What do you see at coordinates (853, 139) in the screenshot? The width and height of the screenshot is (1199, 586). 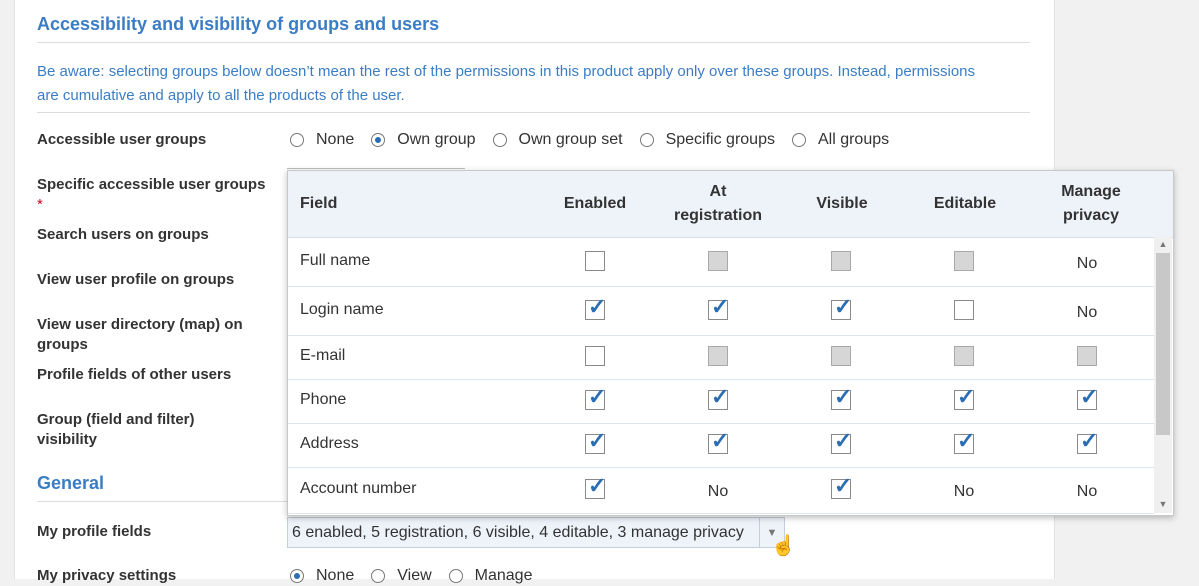 I see `radio-label: All groups` at bounding box center [853, 139].